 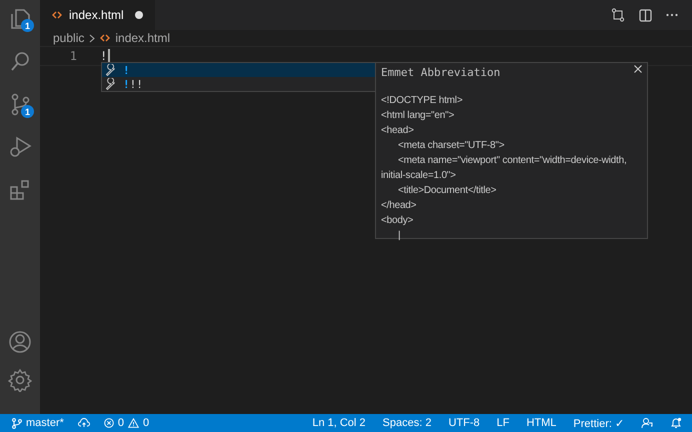 I want to click on branch-icon, so click(x=17, y=423).